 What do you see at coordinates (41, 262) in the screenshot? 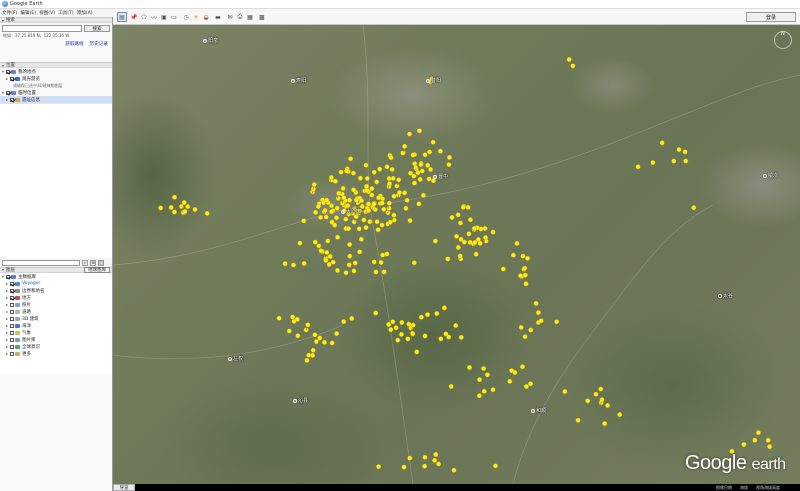
I see `layers-search-input` at bounding box center [41, 262].